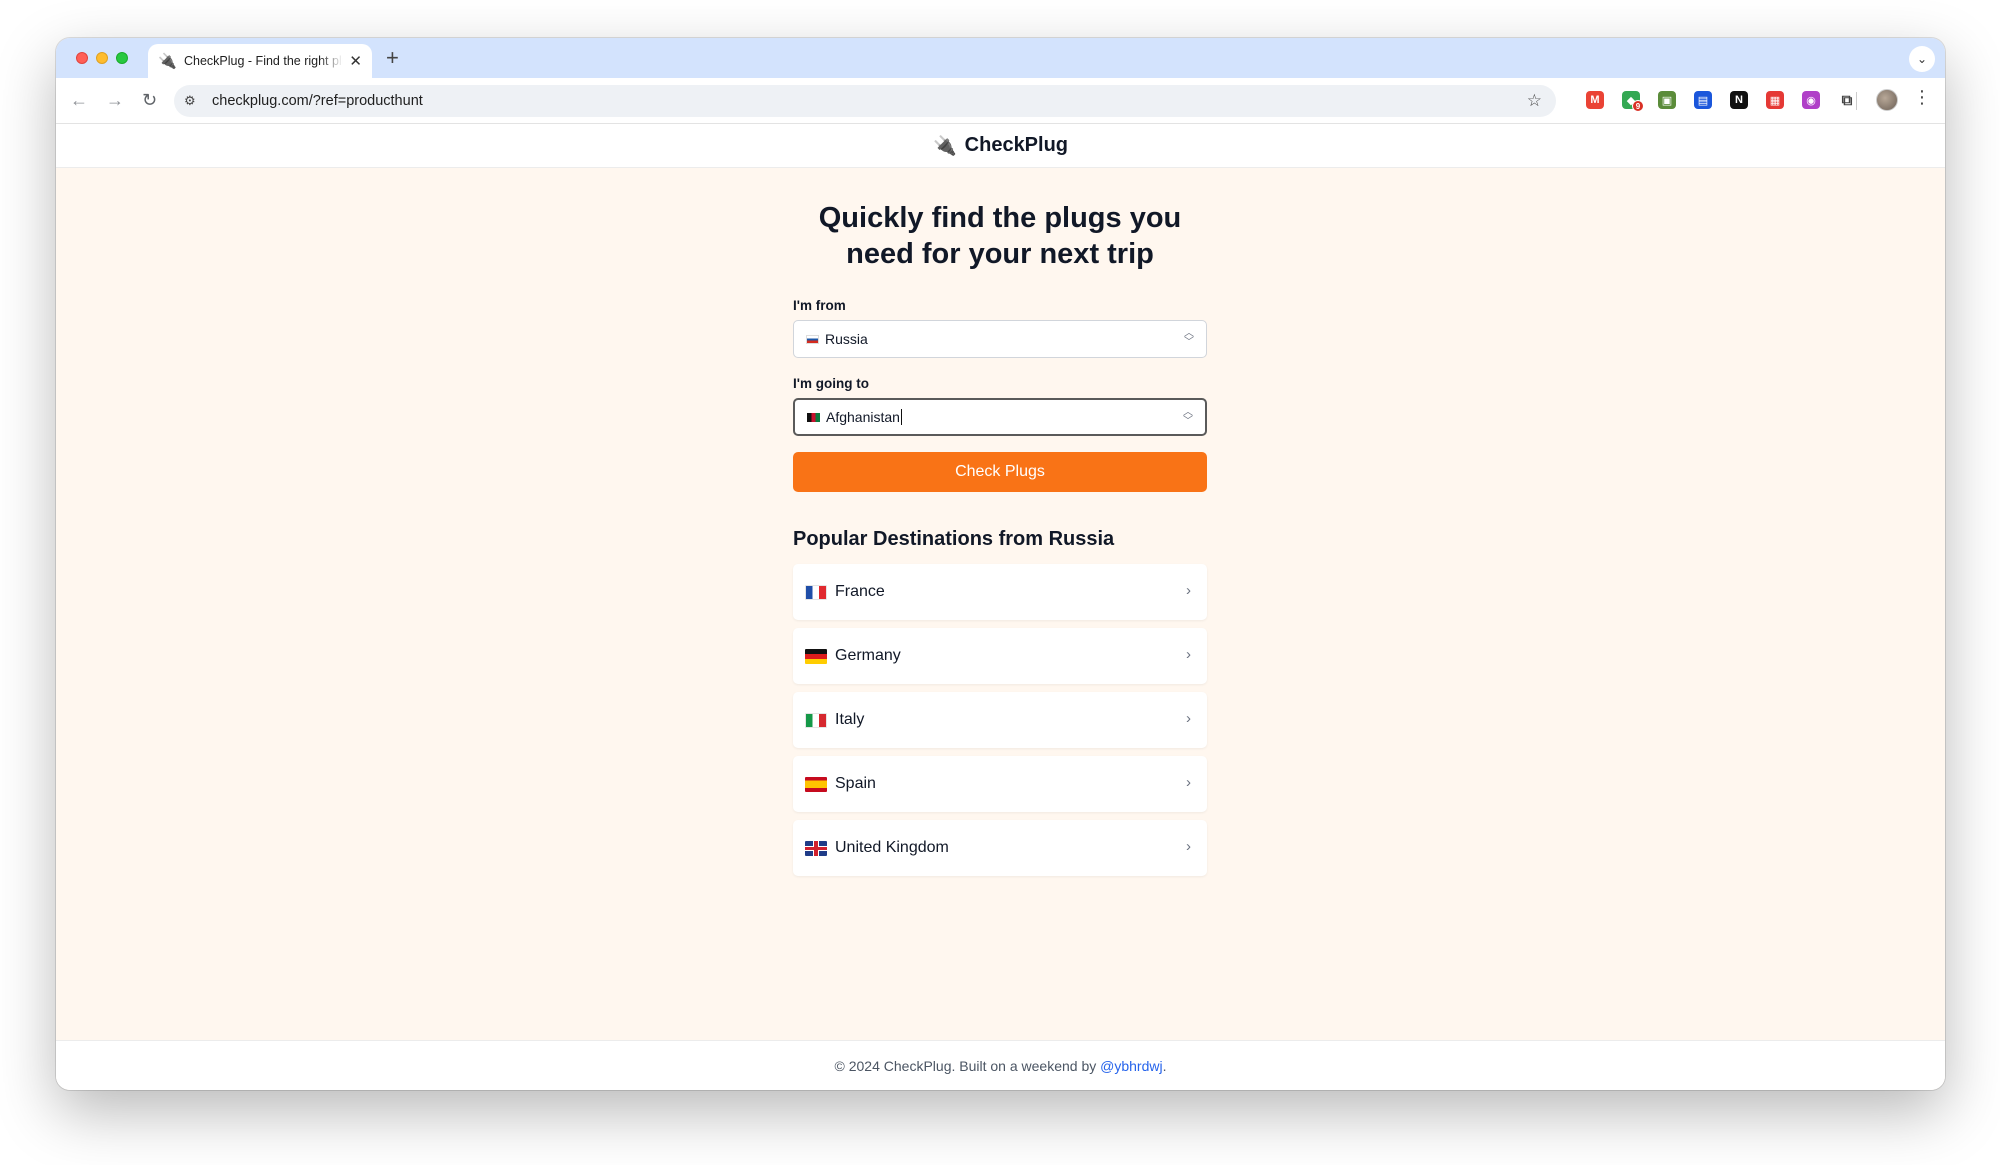 This screenshot has height=1165, width=2000. Describe the element at coordinates (1534, 101) in the screenshot. I see `bookmark-star-icon: ☆` at that location.